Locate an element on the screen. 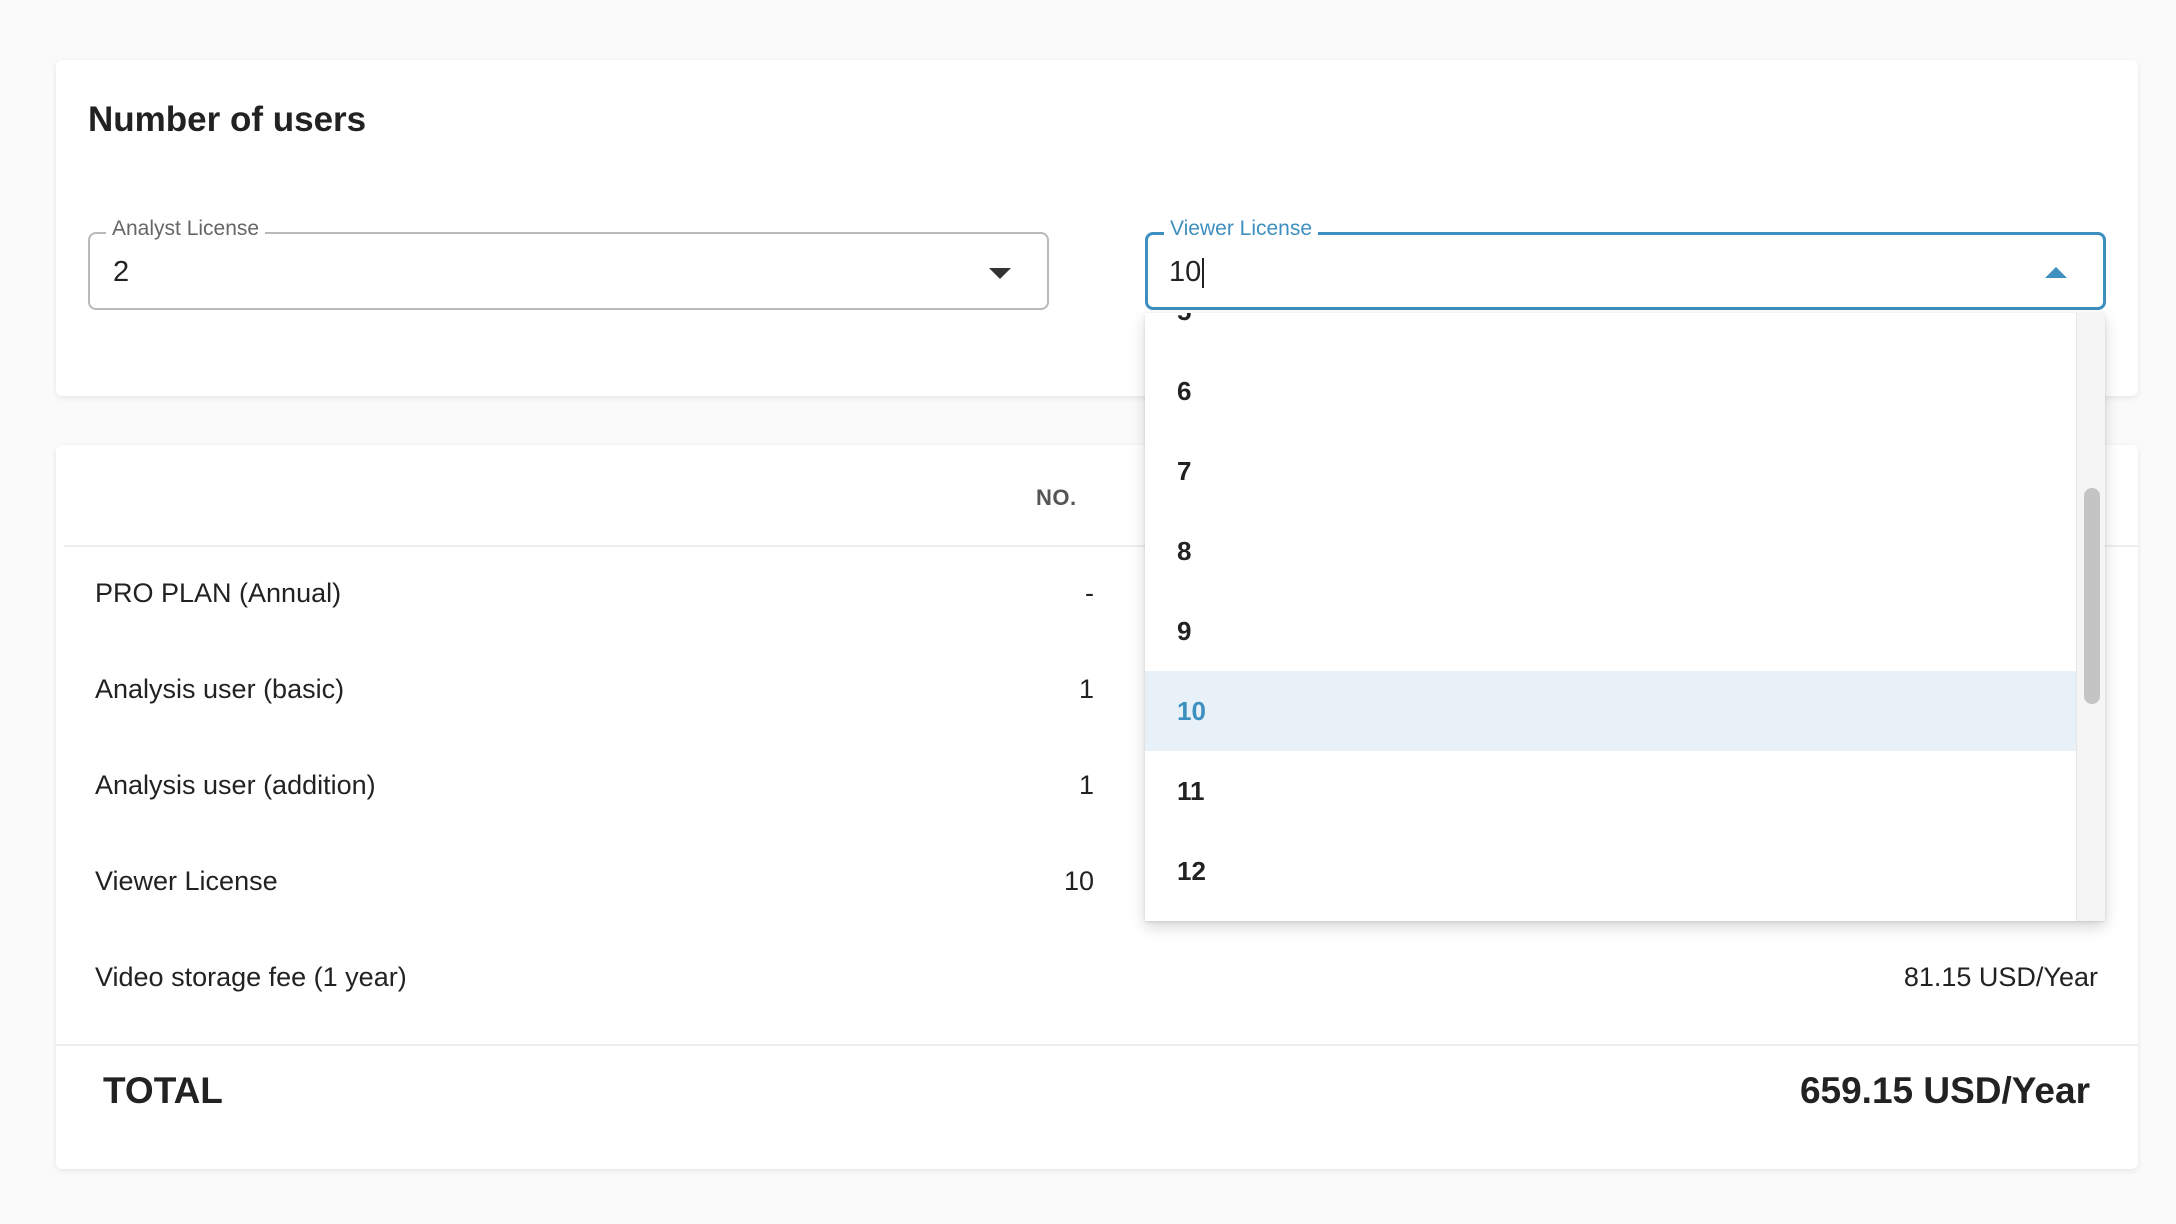 This screenshot has height=1224, width=2176. row-count: - is located at coordinates (1089, 593).